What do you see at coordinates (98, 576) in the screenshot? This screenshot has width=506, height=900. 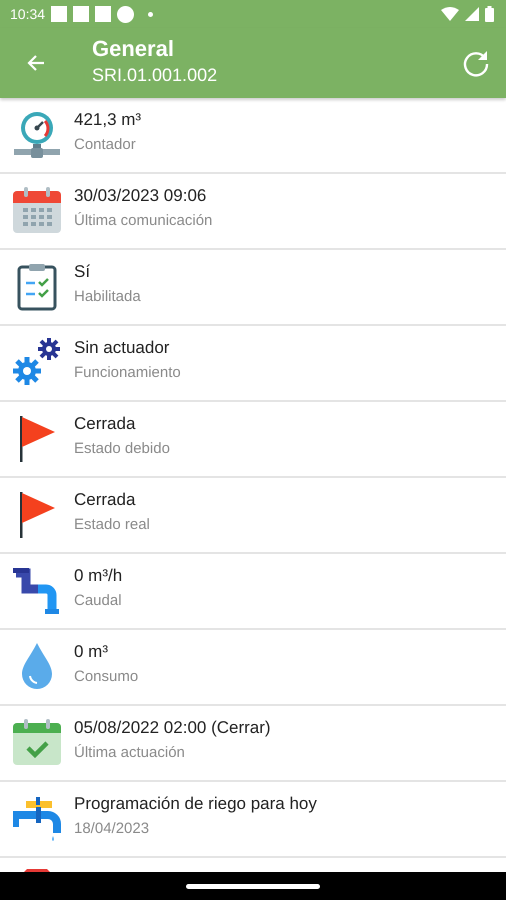 I see `item-value: 0 m³/h` at bounding box center [98, 576].